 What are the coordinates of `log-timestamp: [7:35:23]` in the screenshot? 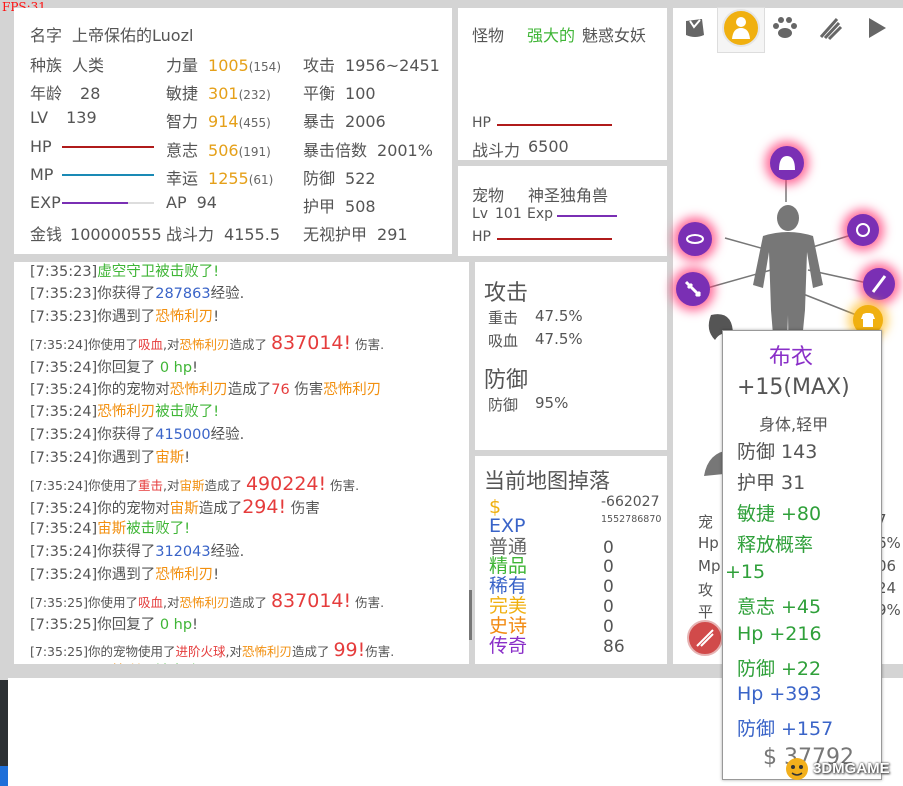 It's located at (64, 272).